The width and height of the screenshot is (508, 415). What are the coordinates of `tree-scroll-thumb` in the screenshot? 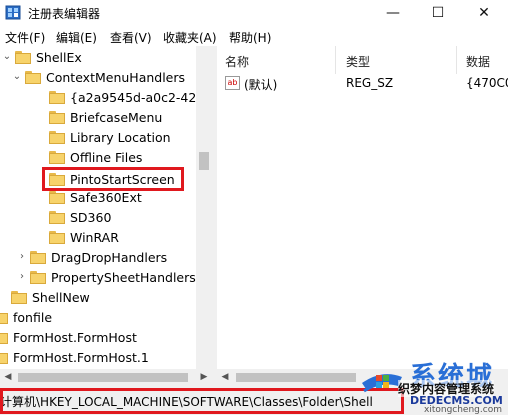 It's located at (204, 161).